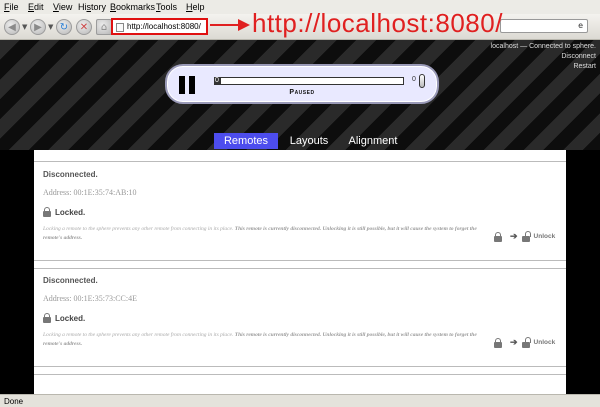 This screenshot has width=600, height=407. Describe the element at coordinates (90, 298) in the screenshot. I see `remote-address: Address: 00:1E:35:73:CC:4E` at that location.